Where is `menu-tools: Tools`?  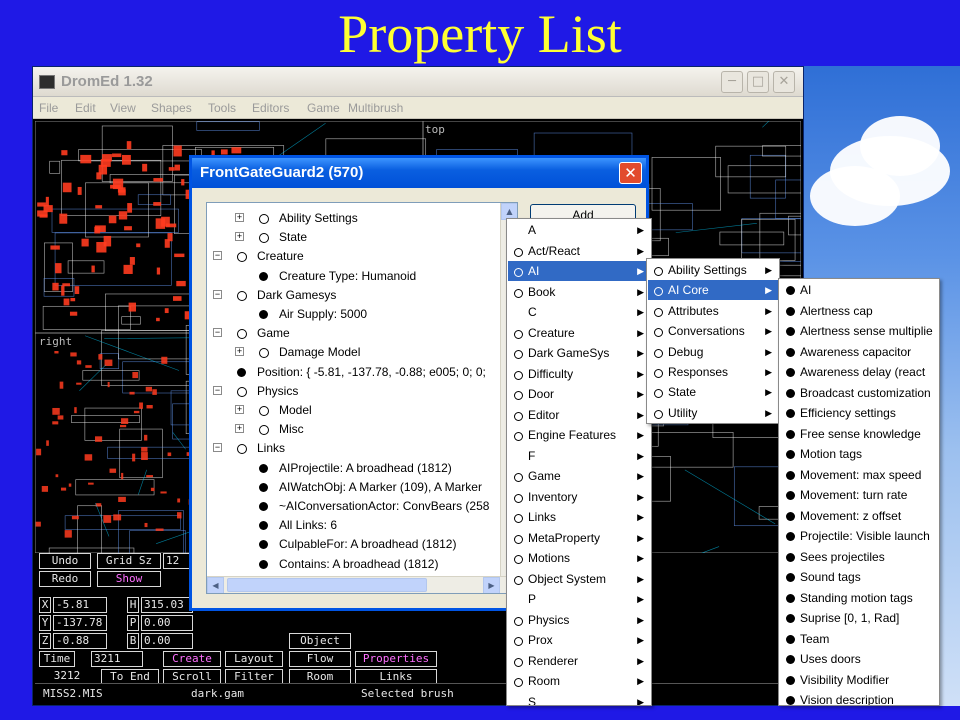
menu-tools: Tools is located at coordinates (222, 108).